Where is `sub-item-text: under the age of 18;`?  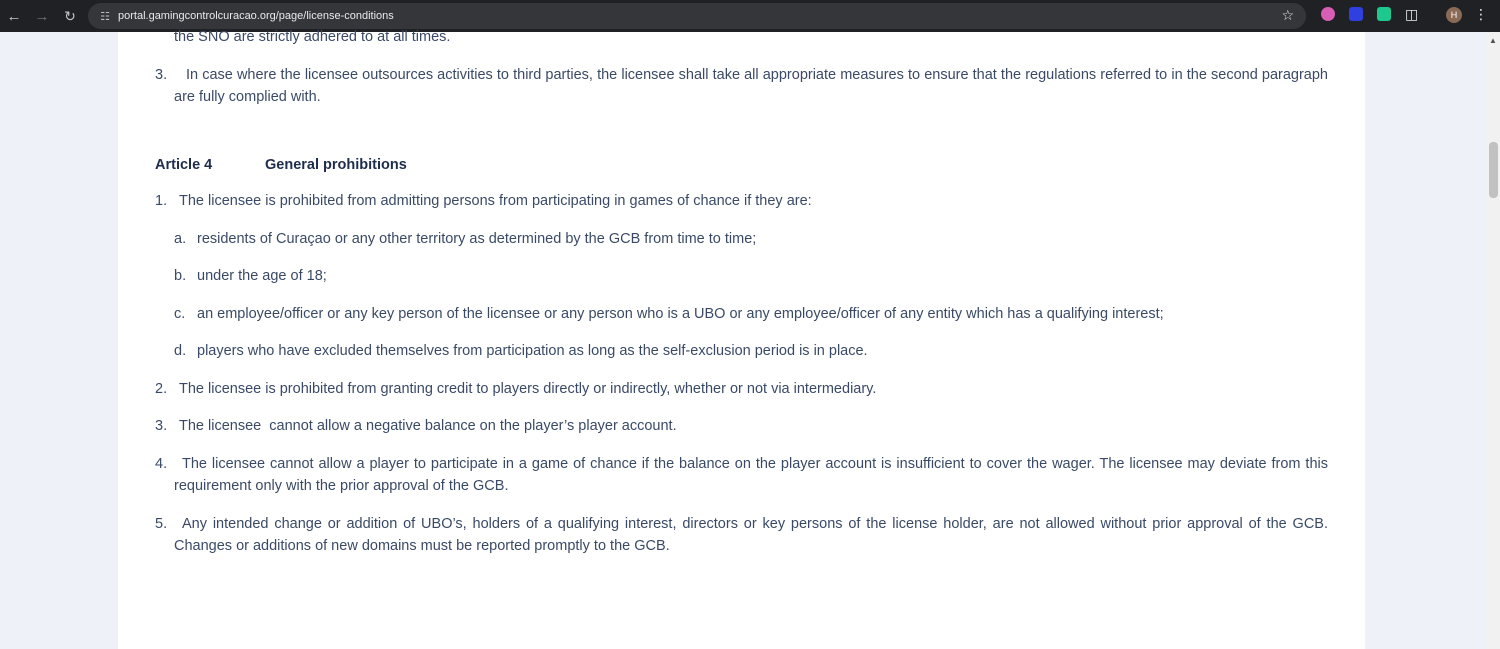 sub-item-text: under the age of 18; is located at coordinates (262, 276).